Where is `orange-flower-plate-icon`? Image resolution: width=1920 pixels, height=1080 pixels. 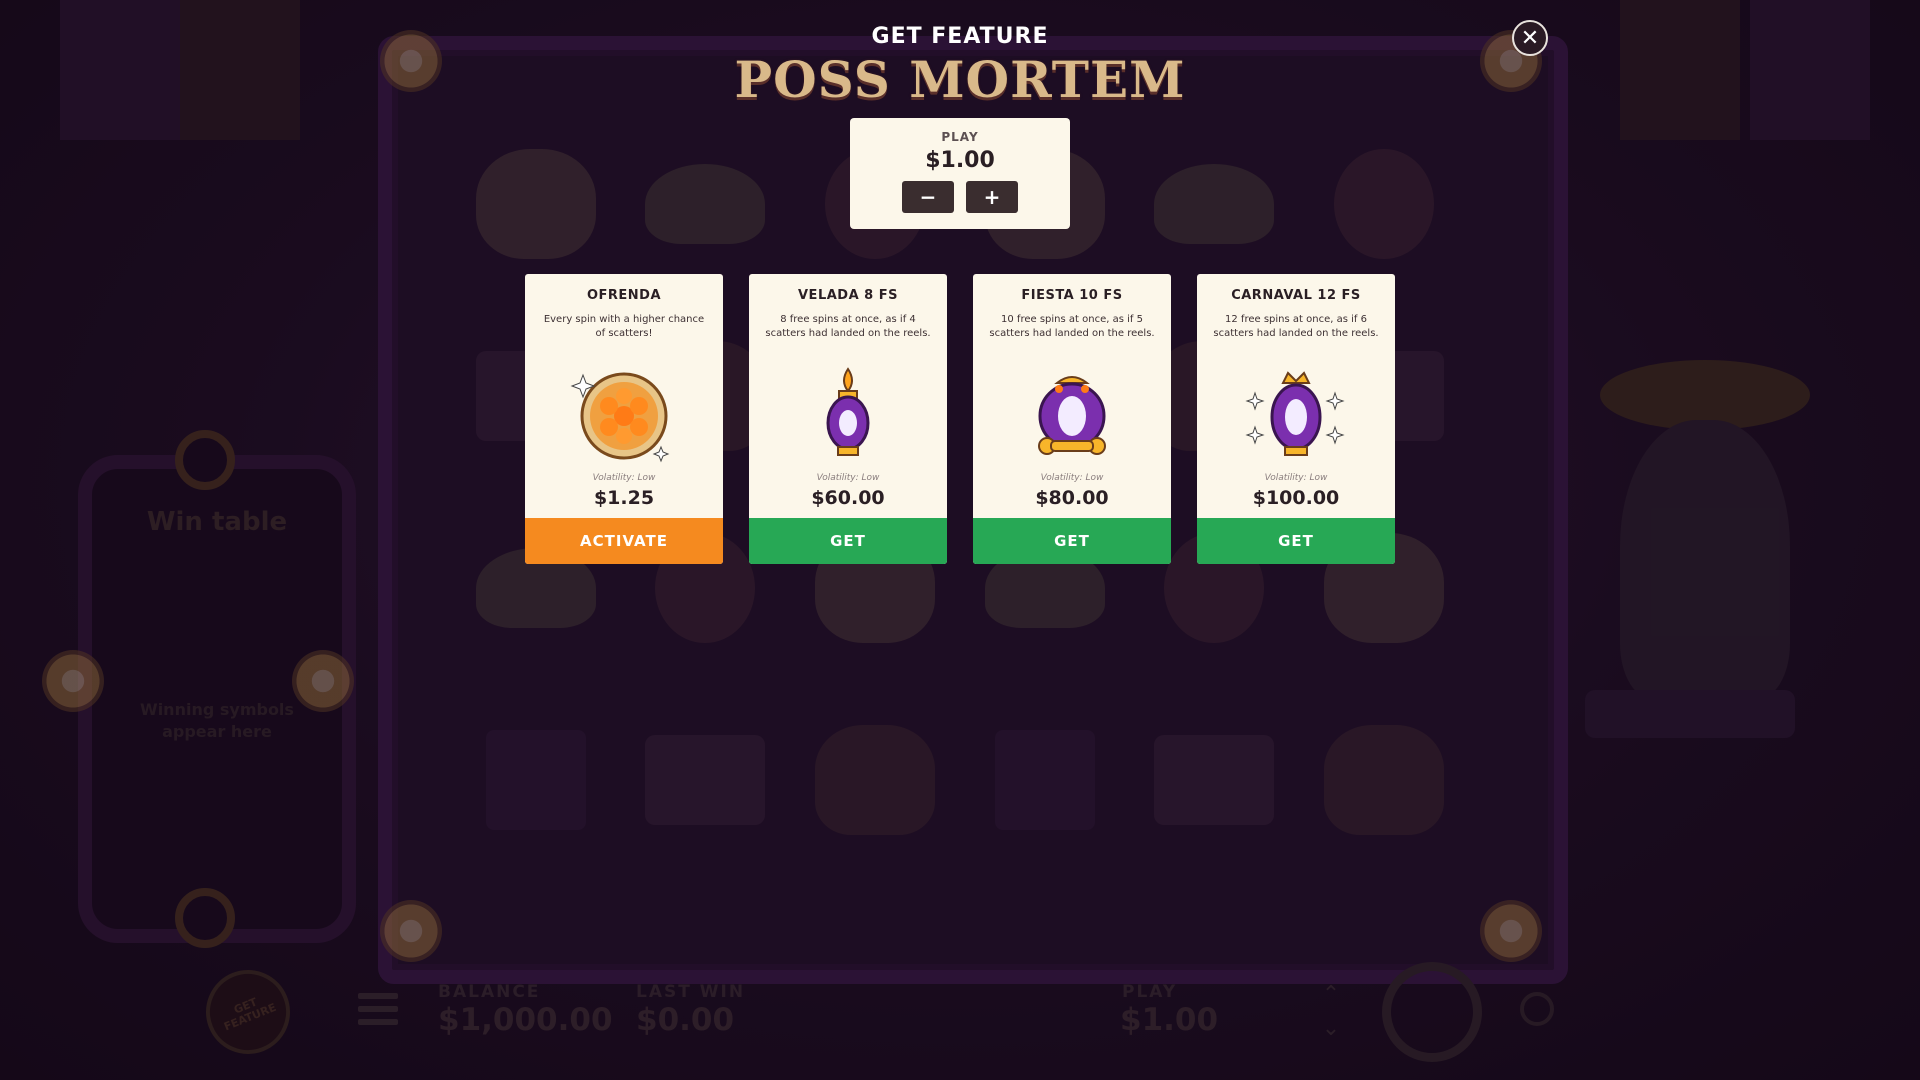 orange-flower-plate-icon is located at coordinates (624, 416).